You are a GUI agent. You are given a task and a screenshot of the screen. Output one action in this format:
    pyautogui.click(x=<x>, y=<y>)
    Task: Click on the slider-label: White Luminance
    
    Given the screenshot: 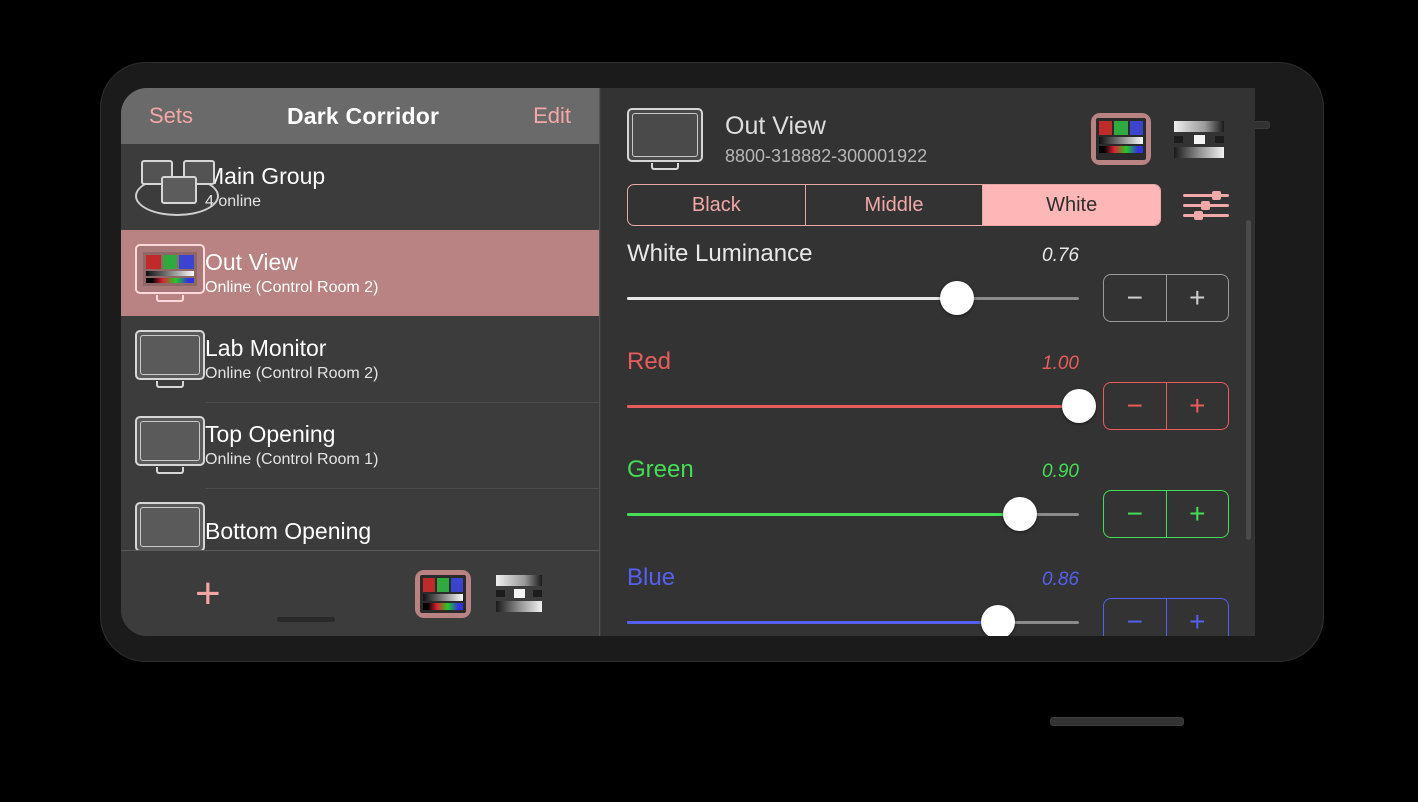 What is the action you would take?
    pyautogui.click(x=720, y=253)
    